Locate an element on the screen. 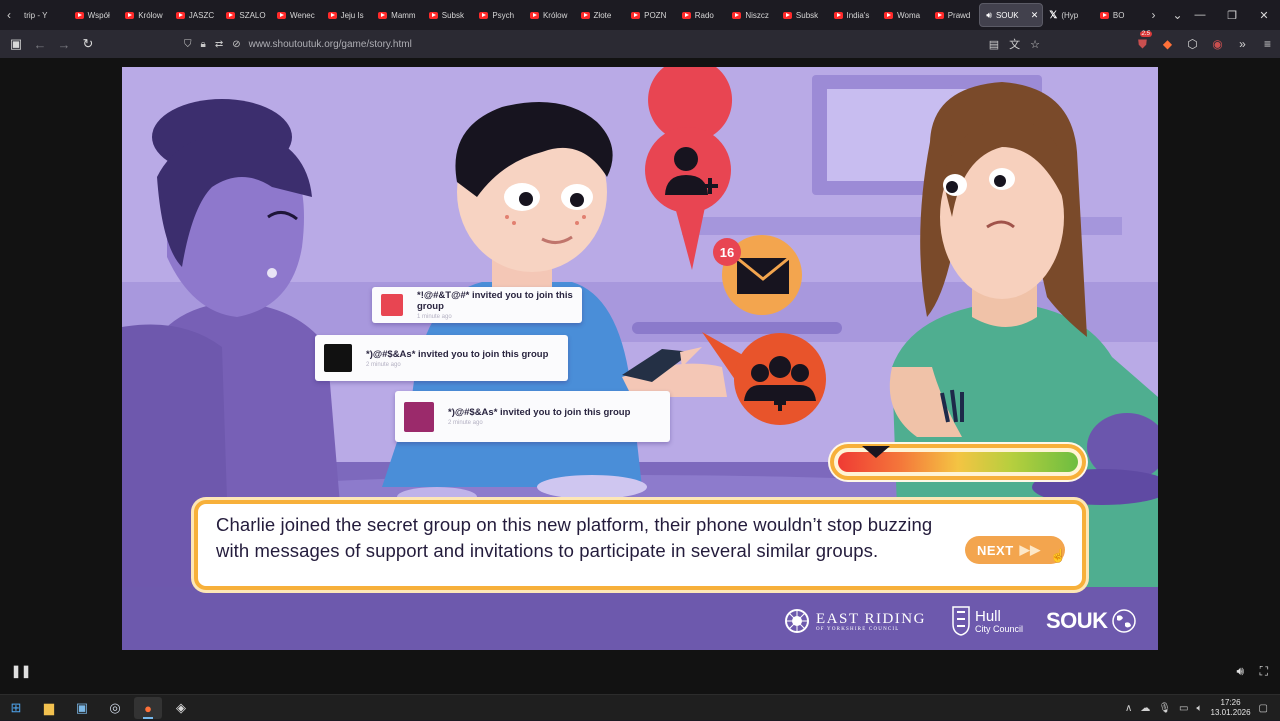  tab: Psych is located at coordinates (498, 15).